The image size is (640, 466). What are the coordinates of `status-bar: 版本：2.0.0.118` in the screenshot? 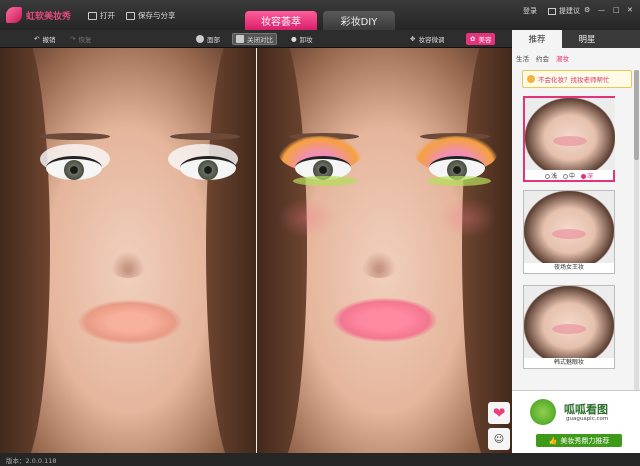 It's located at (320, 459).